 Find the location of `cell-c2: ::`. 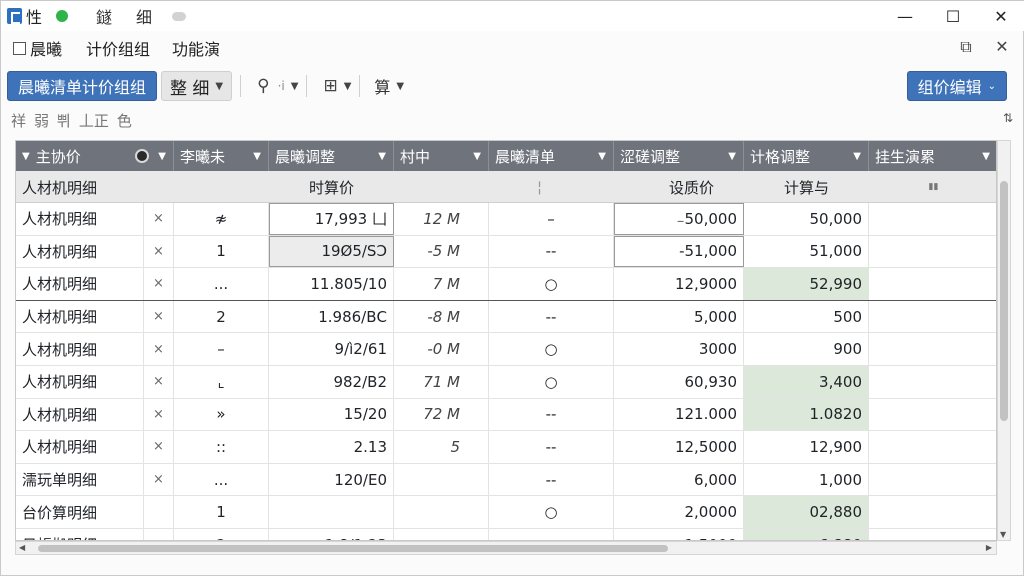

cell-c2: :: is located at coordinates (221, 447).